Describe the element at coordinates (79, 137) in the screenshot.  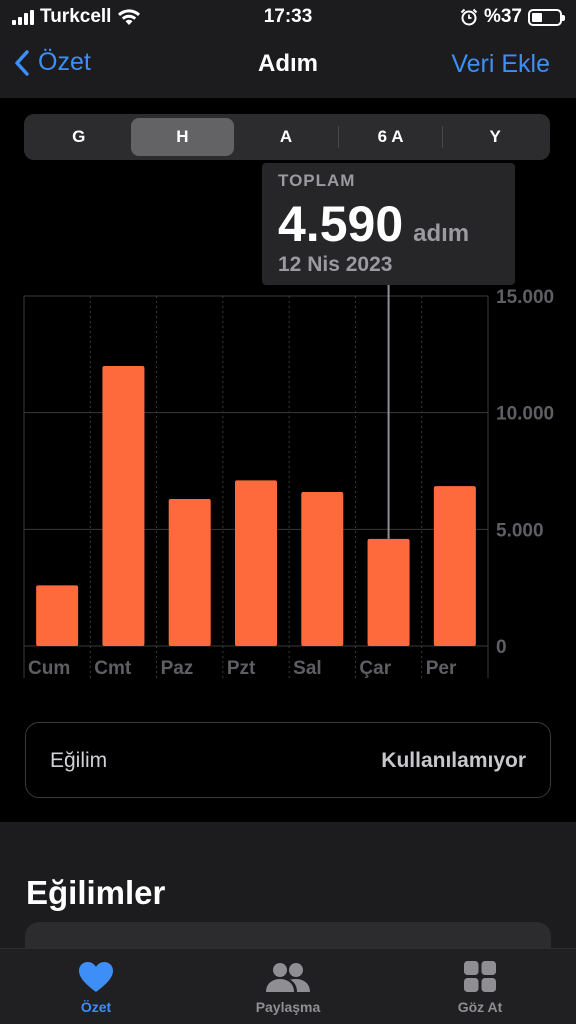
I see `segment-day: G` at that location.